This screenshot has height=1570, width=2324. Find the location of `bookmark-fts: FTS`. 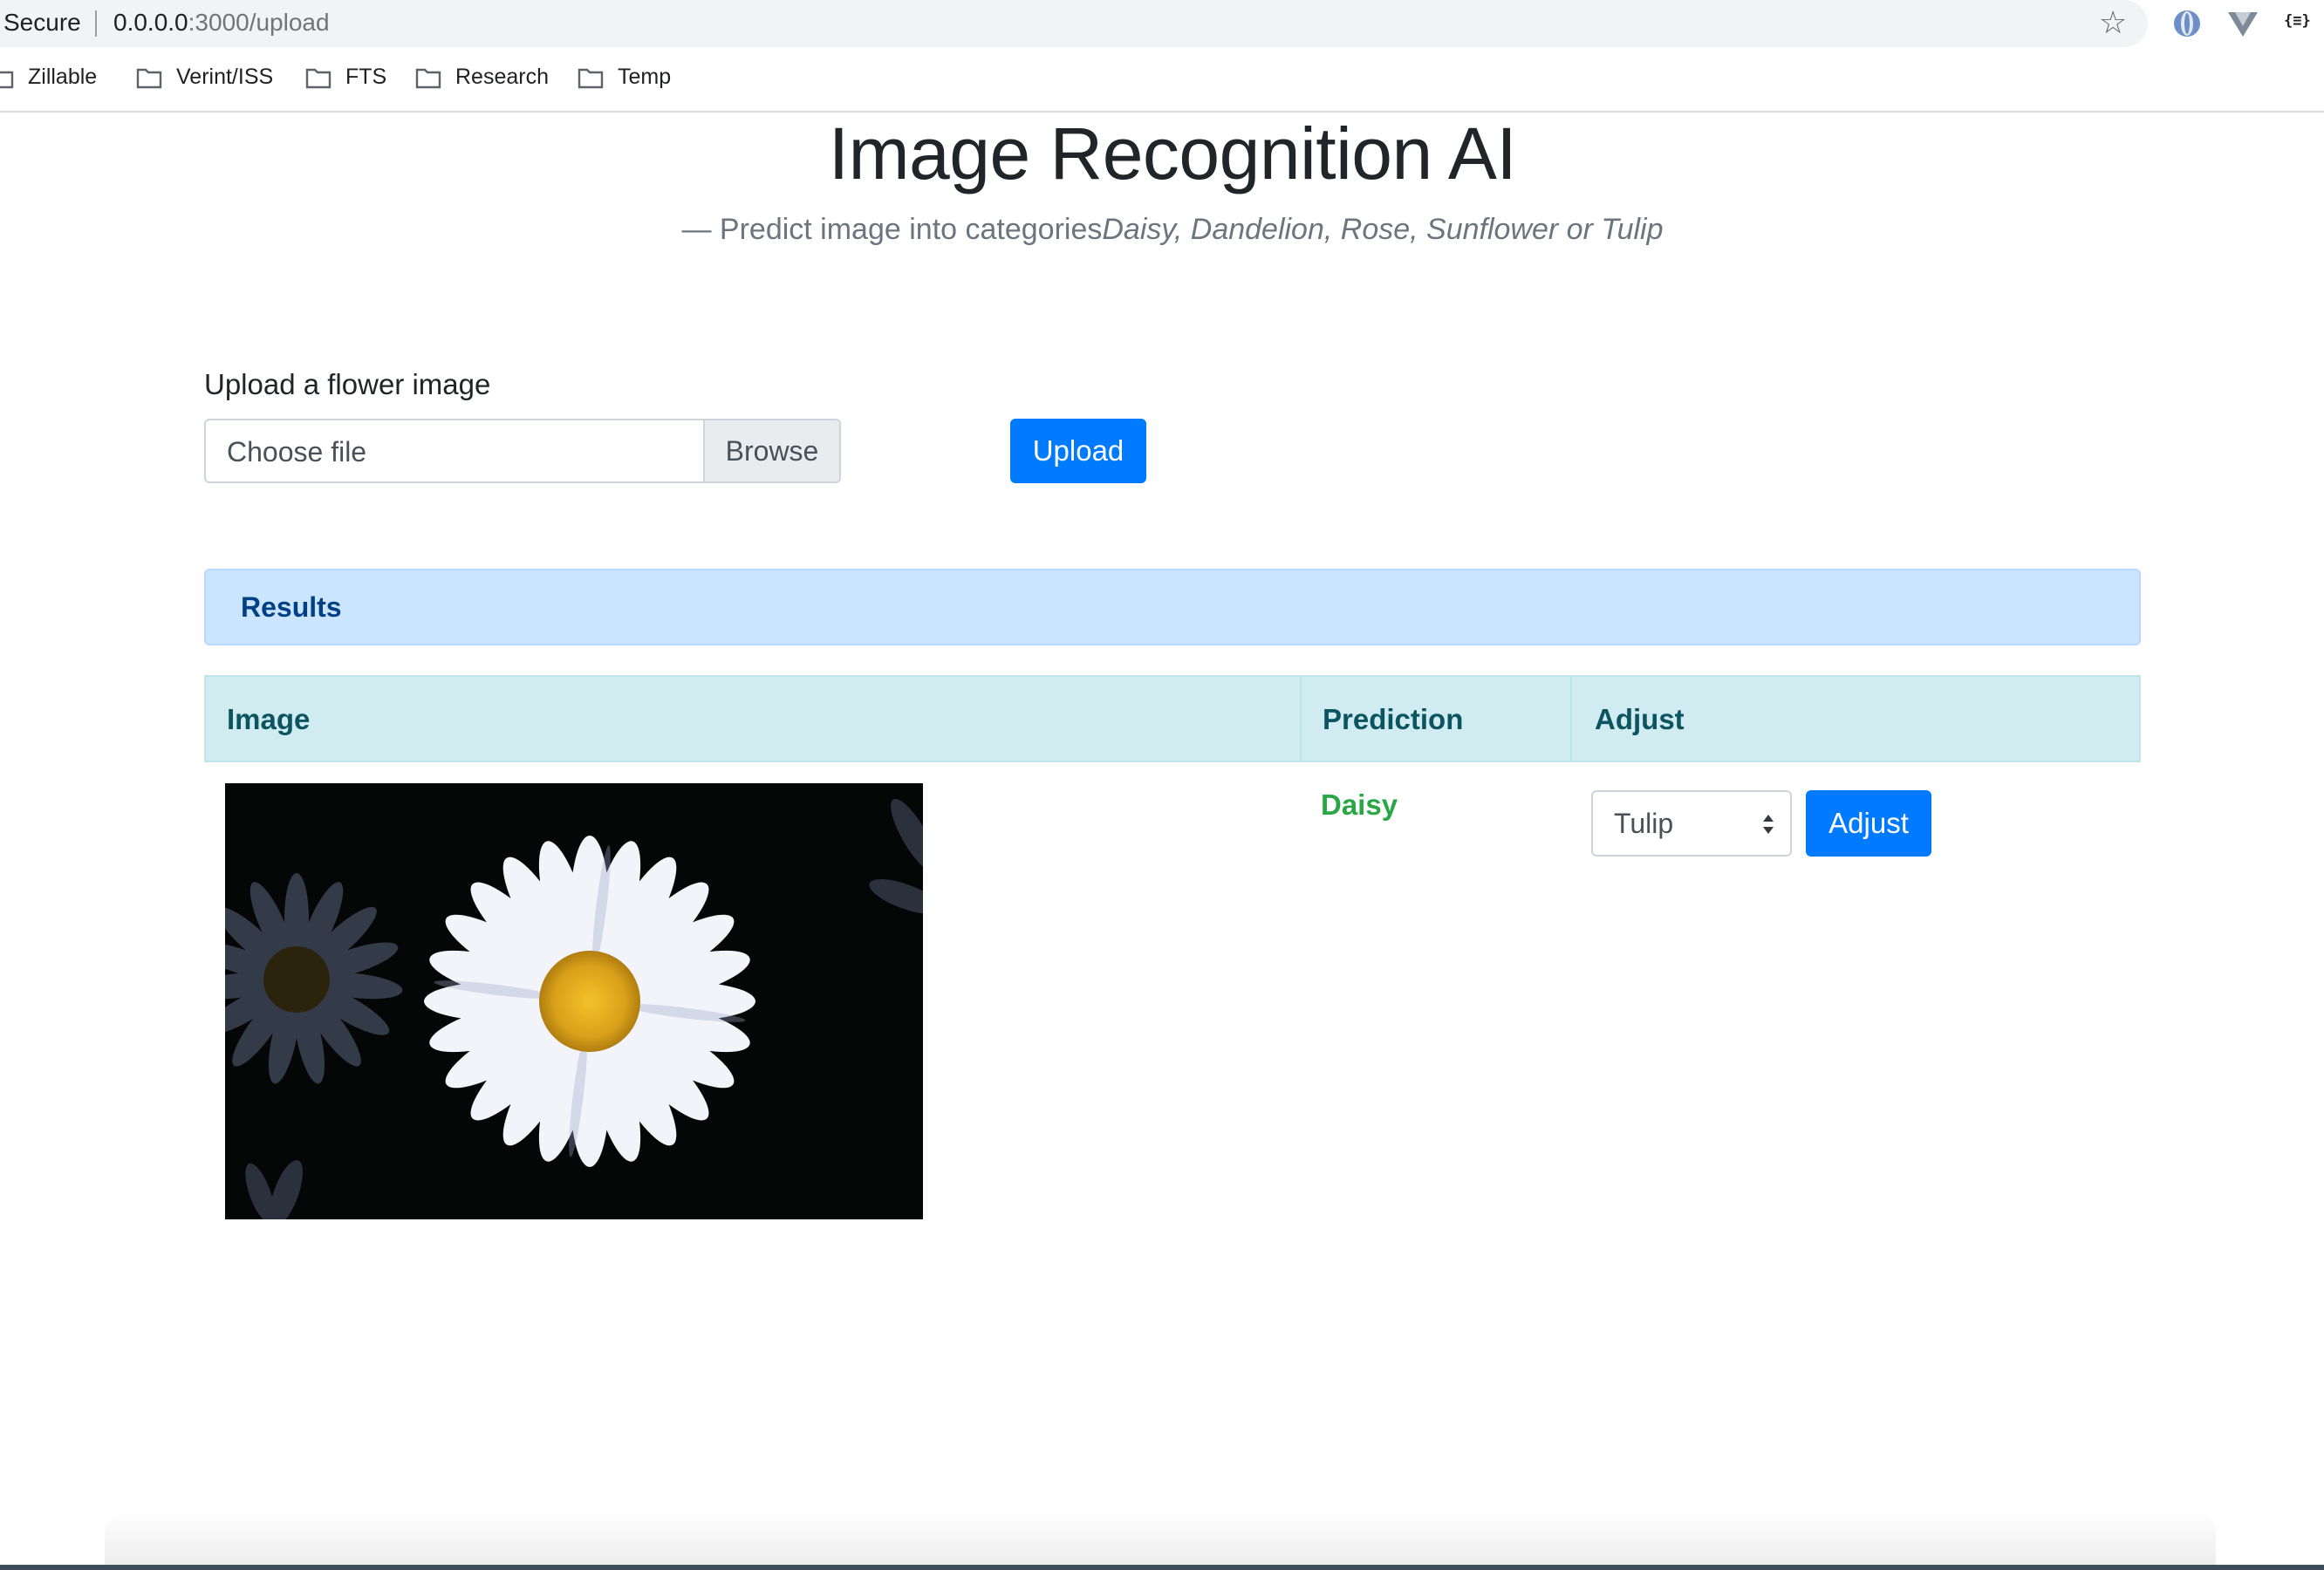

bookmark-fts: FTS is located at coordinates (346, 77).